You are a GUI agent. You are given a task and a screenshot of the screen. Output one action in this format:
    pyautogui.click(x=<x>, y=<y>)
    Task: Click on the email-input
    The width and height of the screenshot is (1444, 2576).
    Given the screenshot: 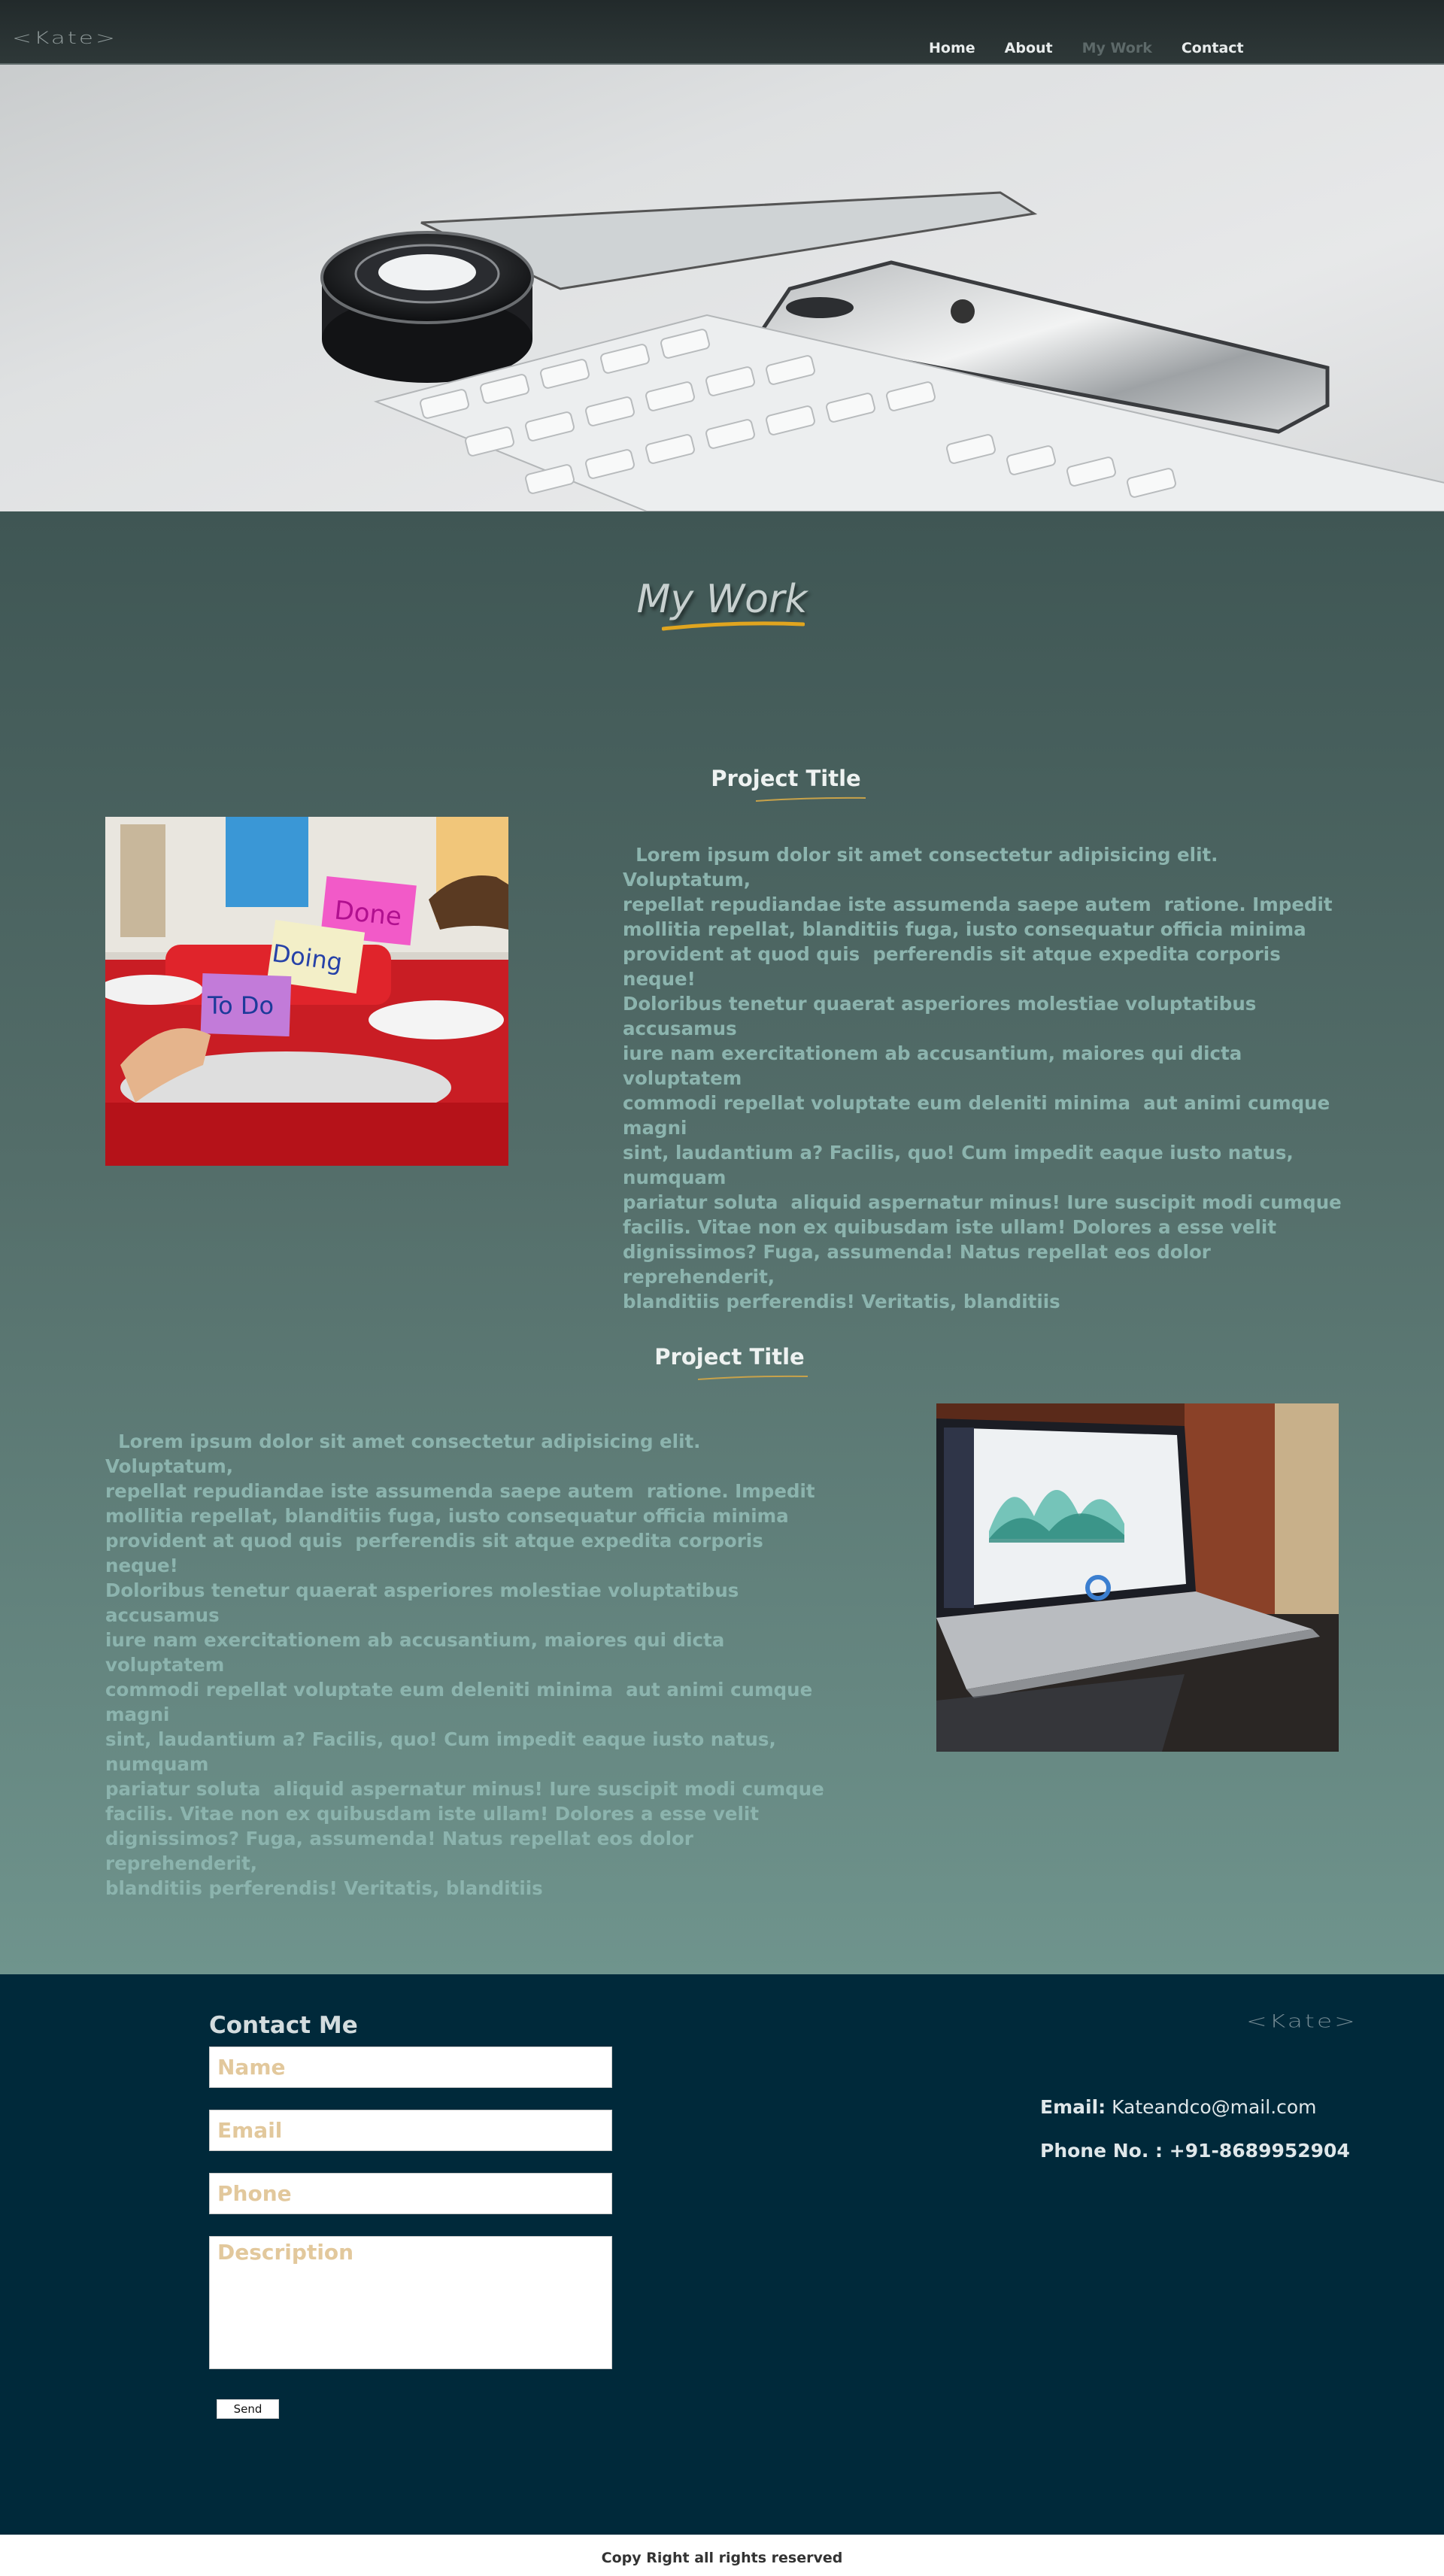 What is the action you would take?
    pyautogui.click(x=410, y=2130)
    